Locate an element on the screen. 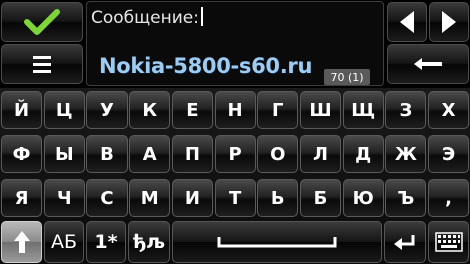 This screenshot has height=264, width=470. layout-key is located at coordinates (448, 242).